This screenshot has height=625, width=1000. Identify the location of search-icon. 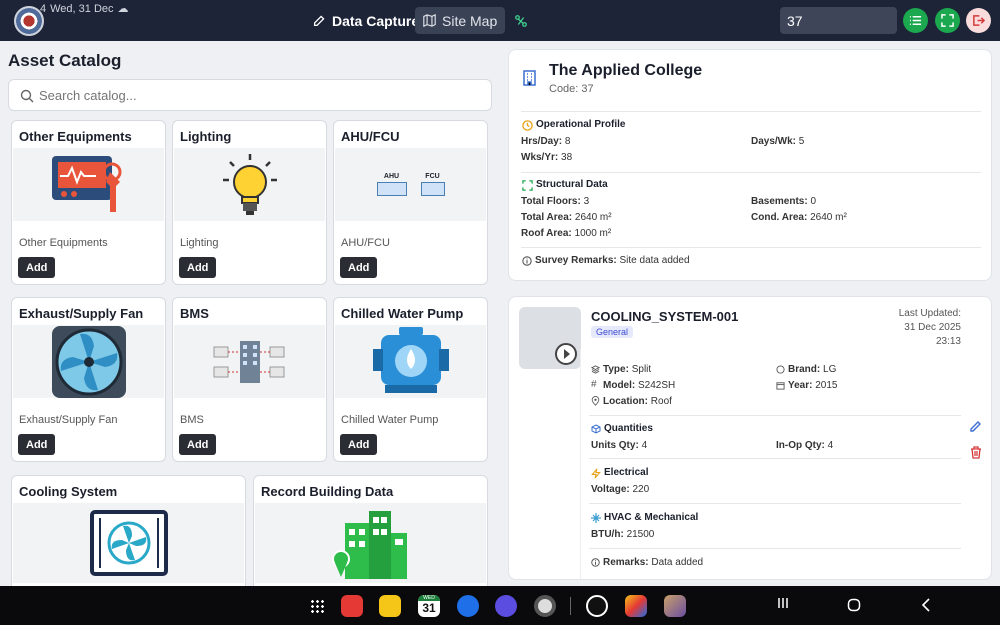
(27, 96).